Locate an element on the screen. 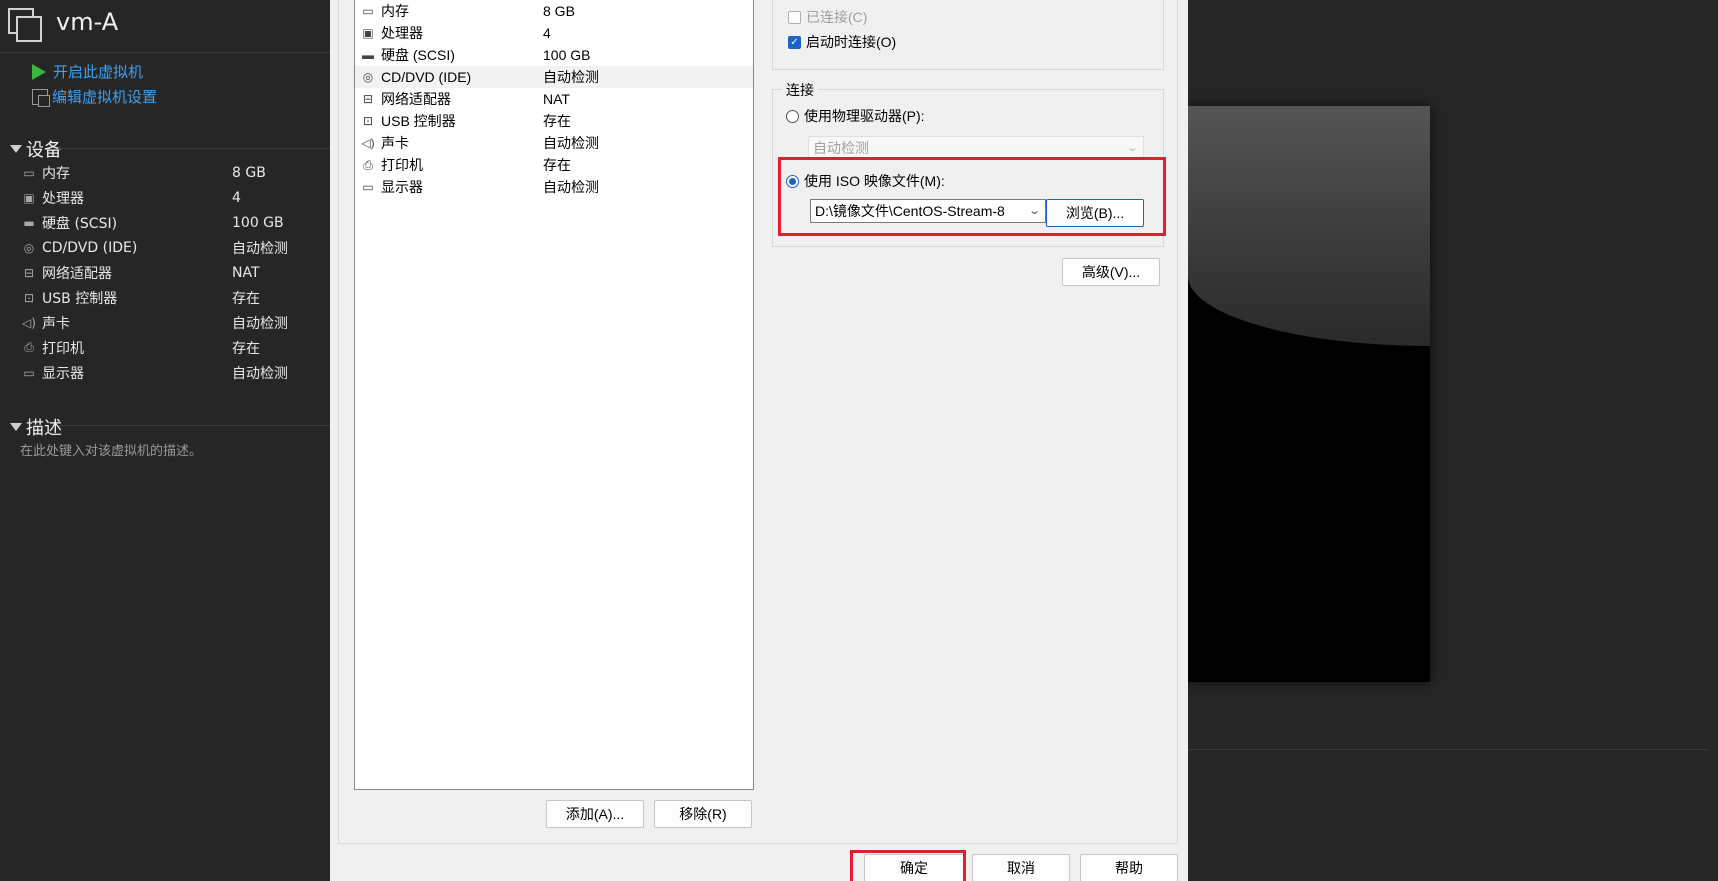 This screenshot has height=881, width=1718. description-section-toggle: 描述 is located at coordinates (36, 427).